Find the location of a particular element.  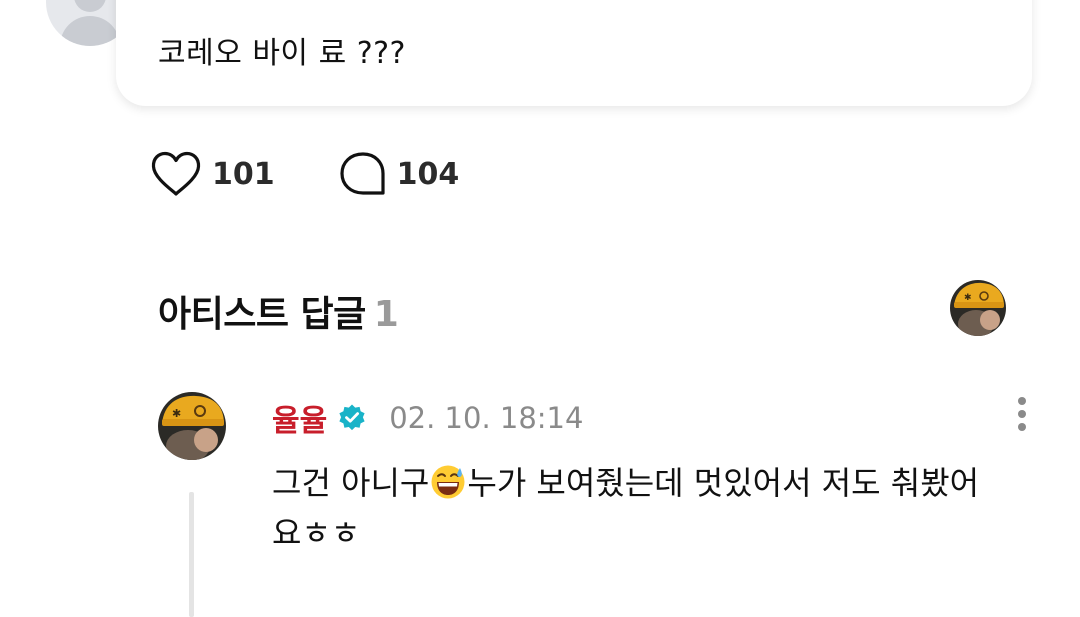

comment-card: 코레오 바이 료 ??? is located at coordinates (574, 53).